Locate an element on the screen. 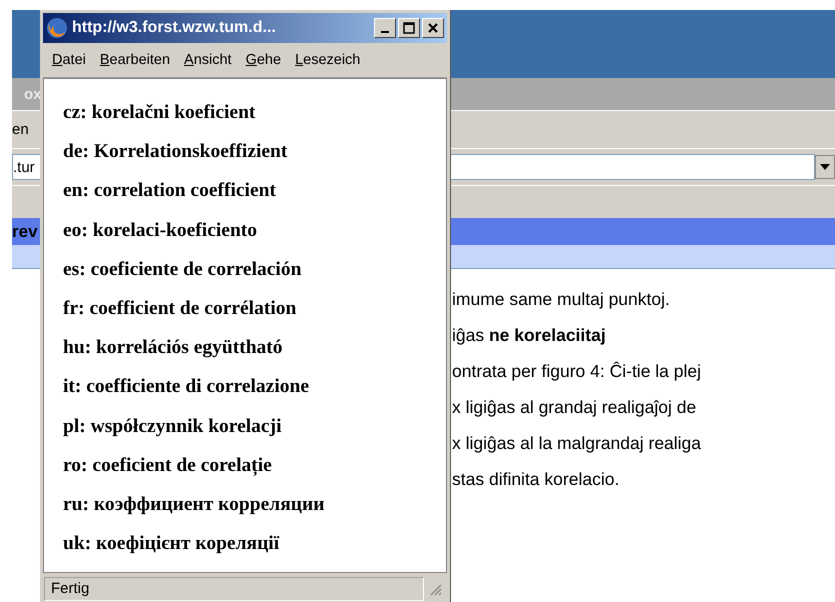  body-text: imume same multaj punktoj. is located at coordinates (561, 299).